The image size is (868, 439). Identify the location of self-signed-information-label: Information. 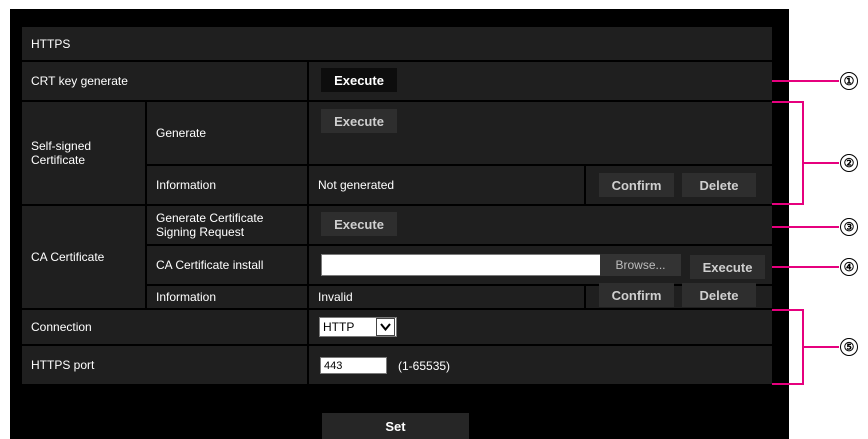
(227, 185).